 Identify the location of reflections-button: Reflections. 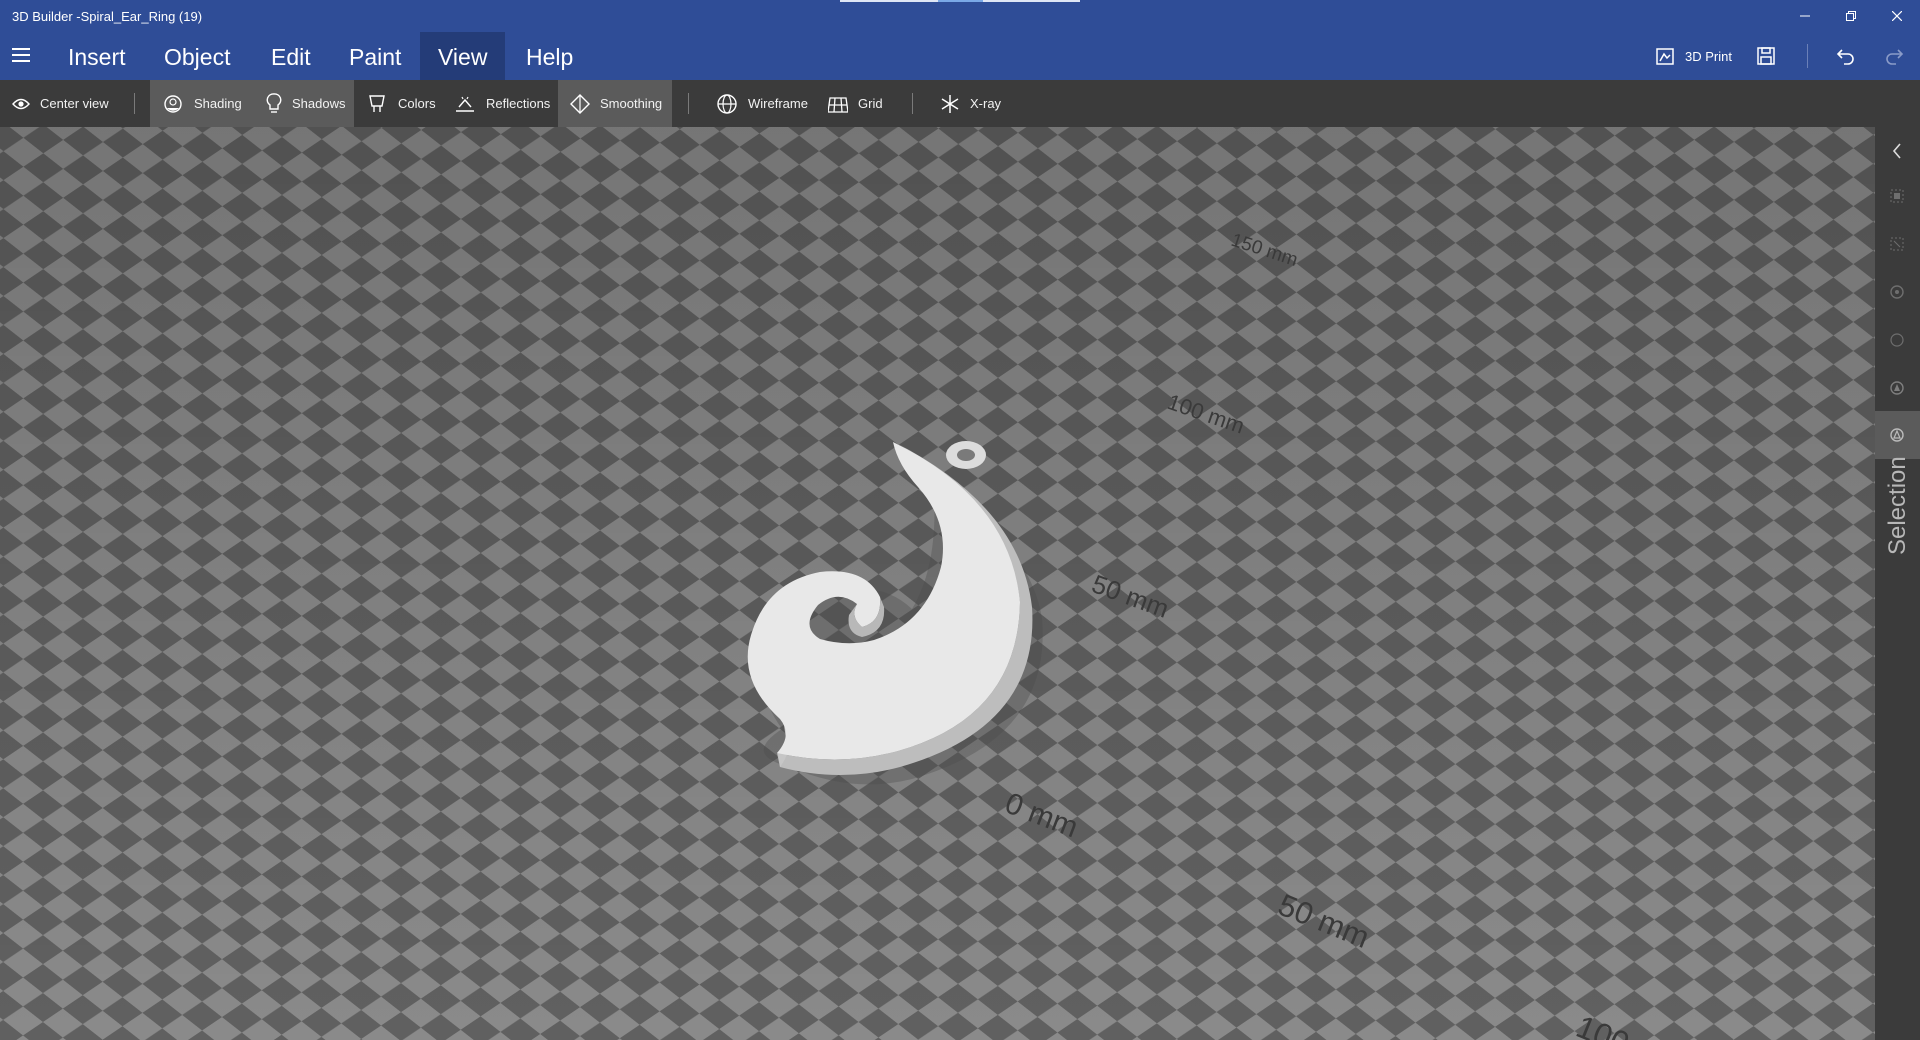
(500, 103).